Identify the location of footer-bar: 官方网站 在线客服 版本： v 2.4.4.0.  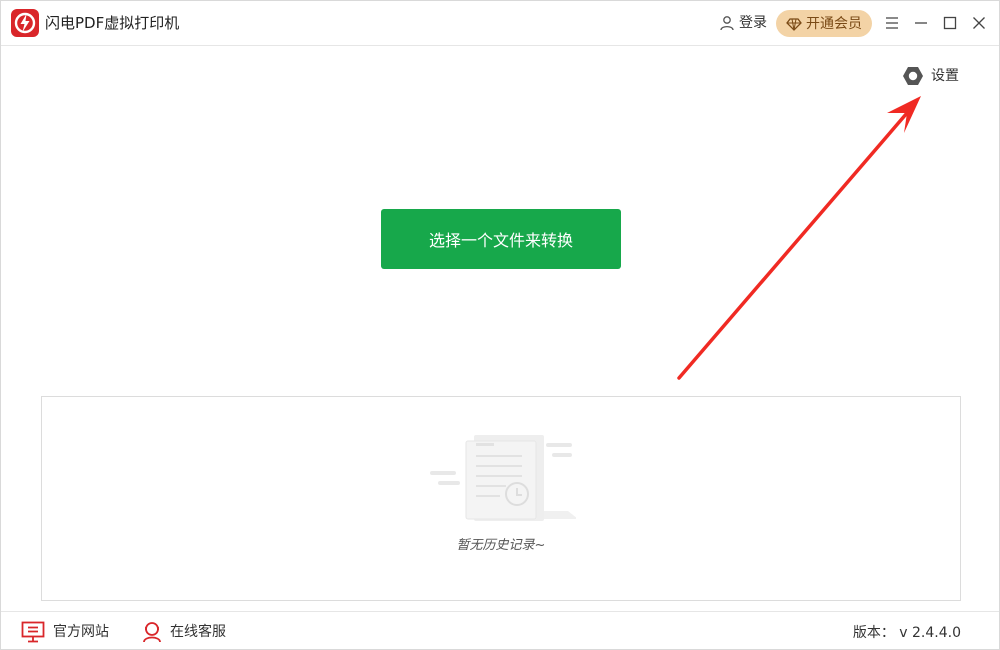
(500, 630).